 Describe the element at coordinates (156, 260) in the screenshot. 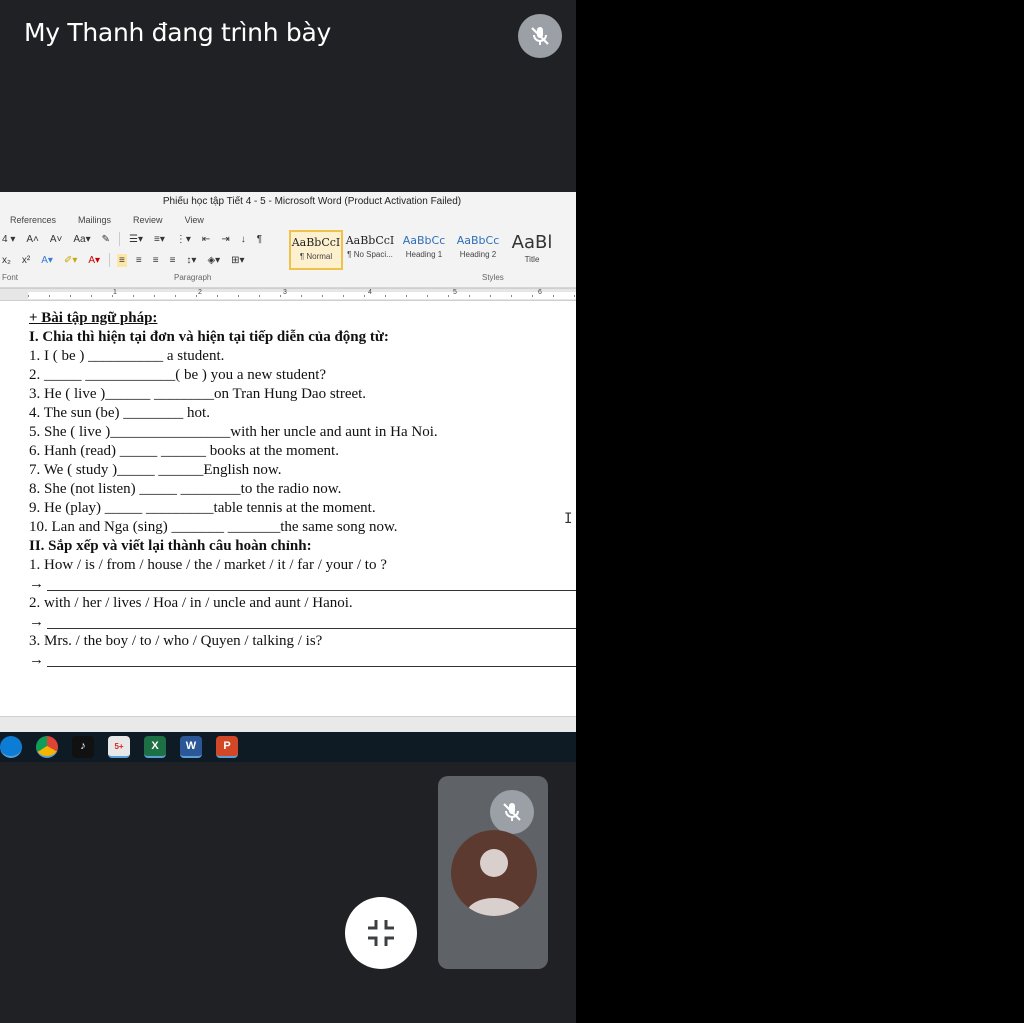

I see `align-right-icon: ≡` at that location.